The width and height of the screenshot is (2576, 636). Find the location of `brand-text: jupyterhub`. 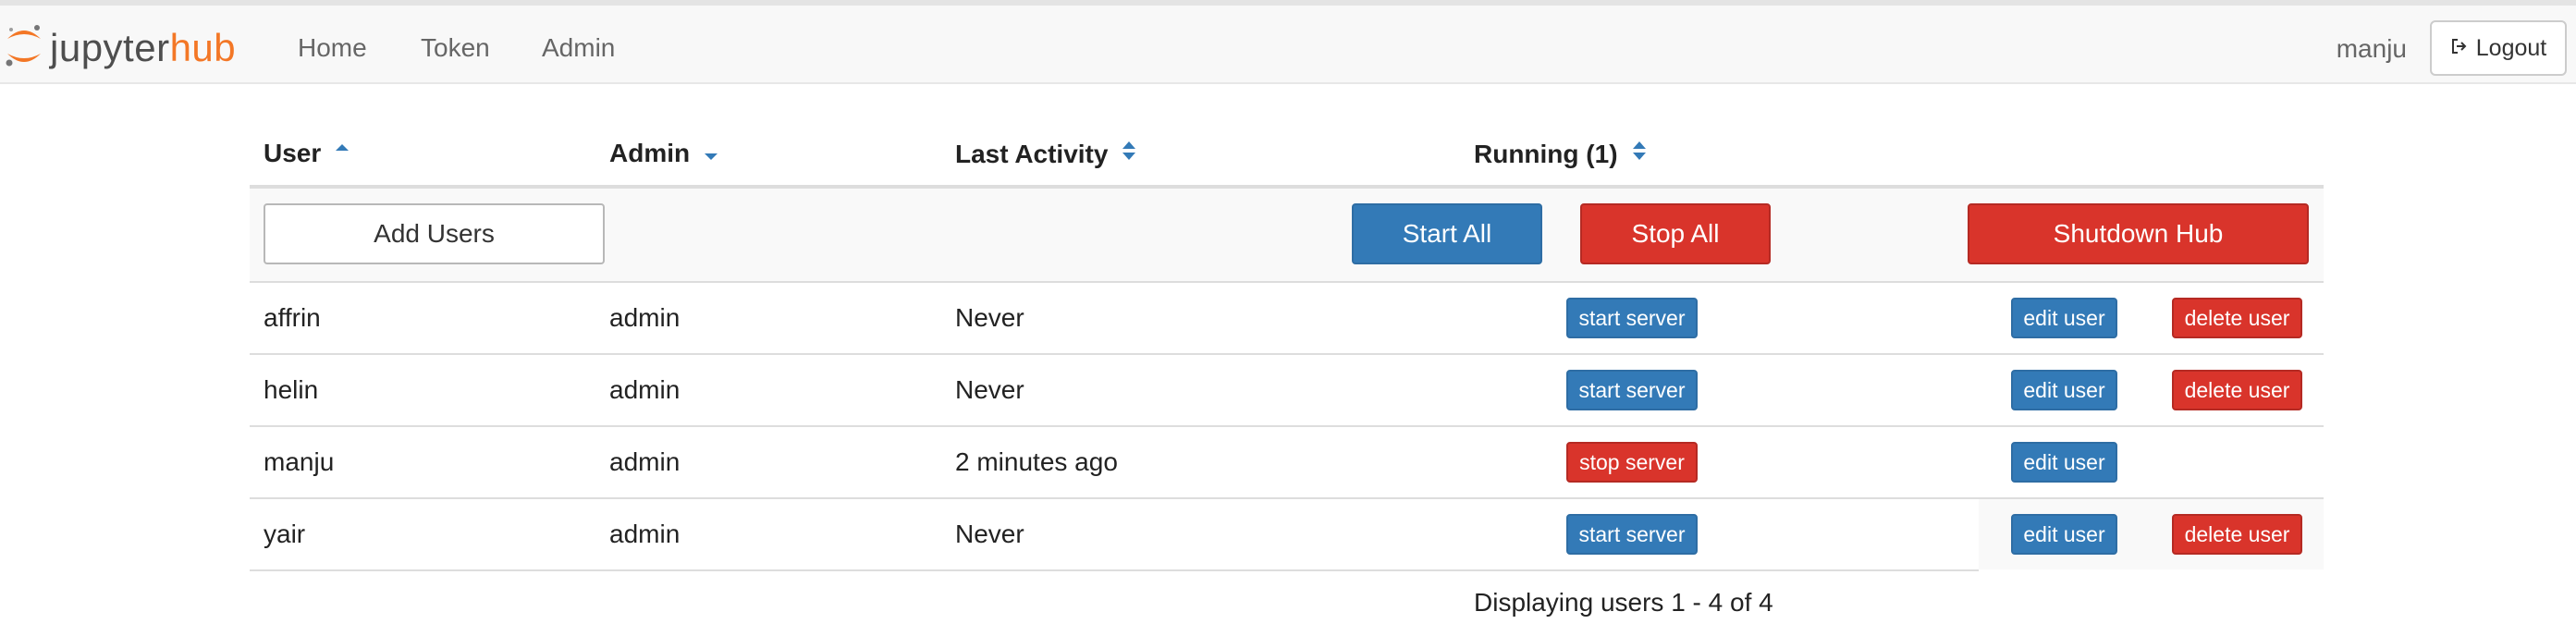

brand-text: jupyterhub is located at coordinates (143, 48).